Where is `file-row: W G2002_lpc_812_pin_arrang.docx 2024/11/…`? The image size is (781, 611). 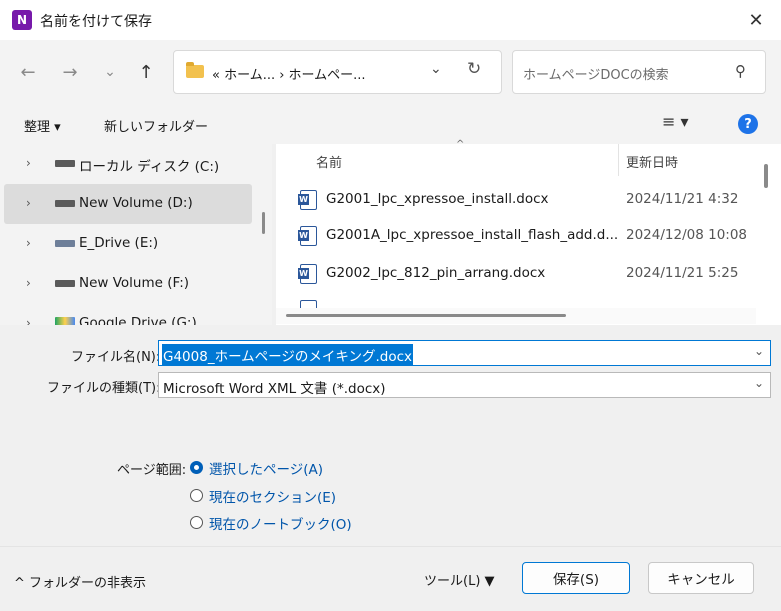
file-row: W G2002_lpc_812_pin_arrang.docx 2024/11/… is located at coordinates (516, 274).